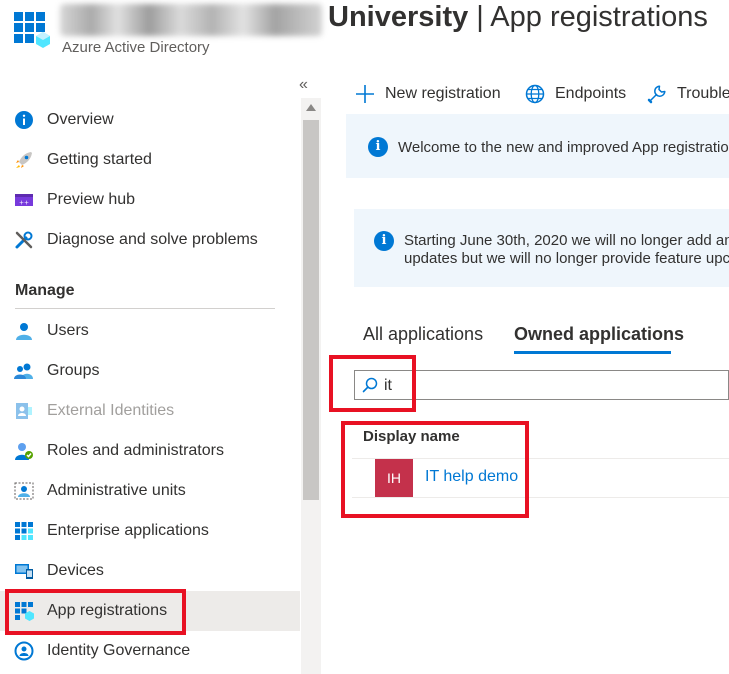 This screenshot has width=729, height=674. I want to click on sidebar-item-label: Preview hub, so click(91, 199).